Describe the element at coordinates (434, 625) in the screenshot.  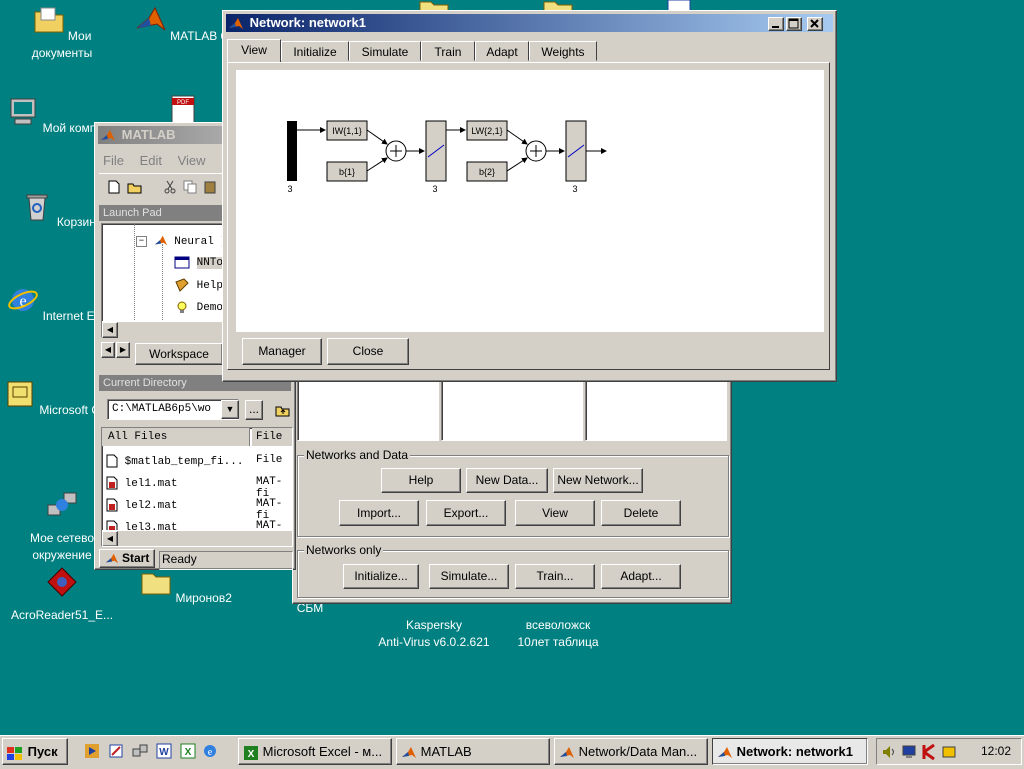
I see `desktop-icon-kaspersky: Kaspersky Anti-Virus v6.0.2.621` at that location.